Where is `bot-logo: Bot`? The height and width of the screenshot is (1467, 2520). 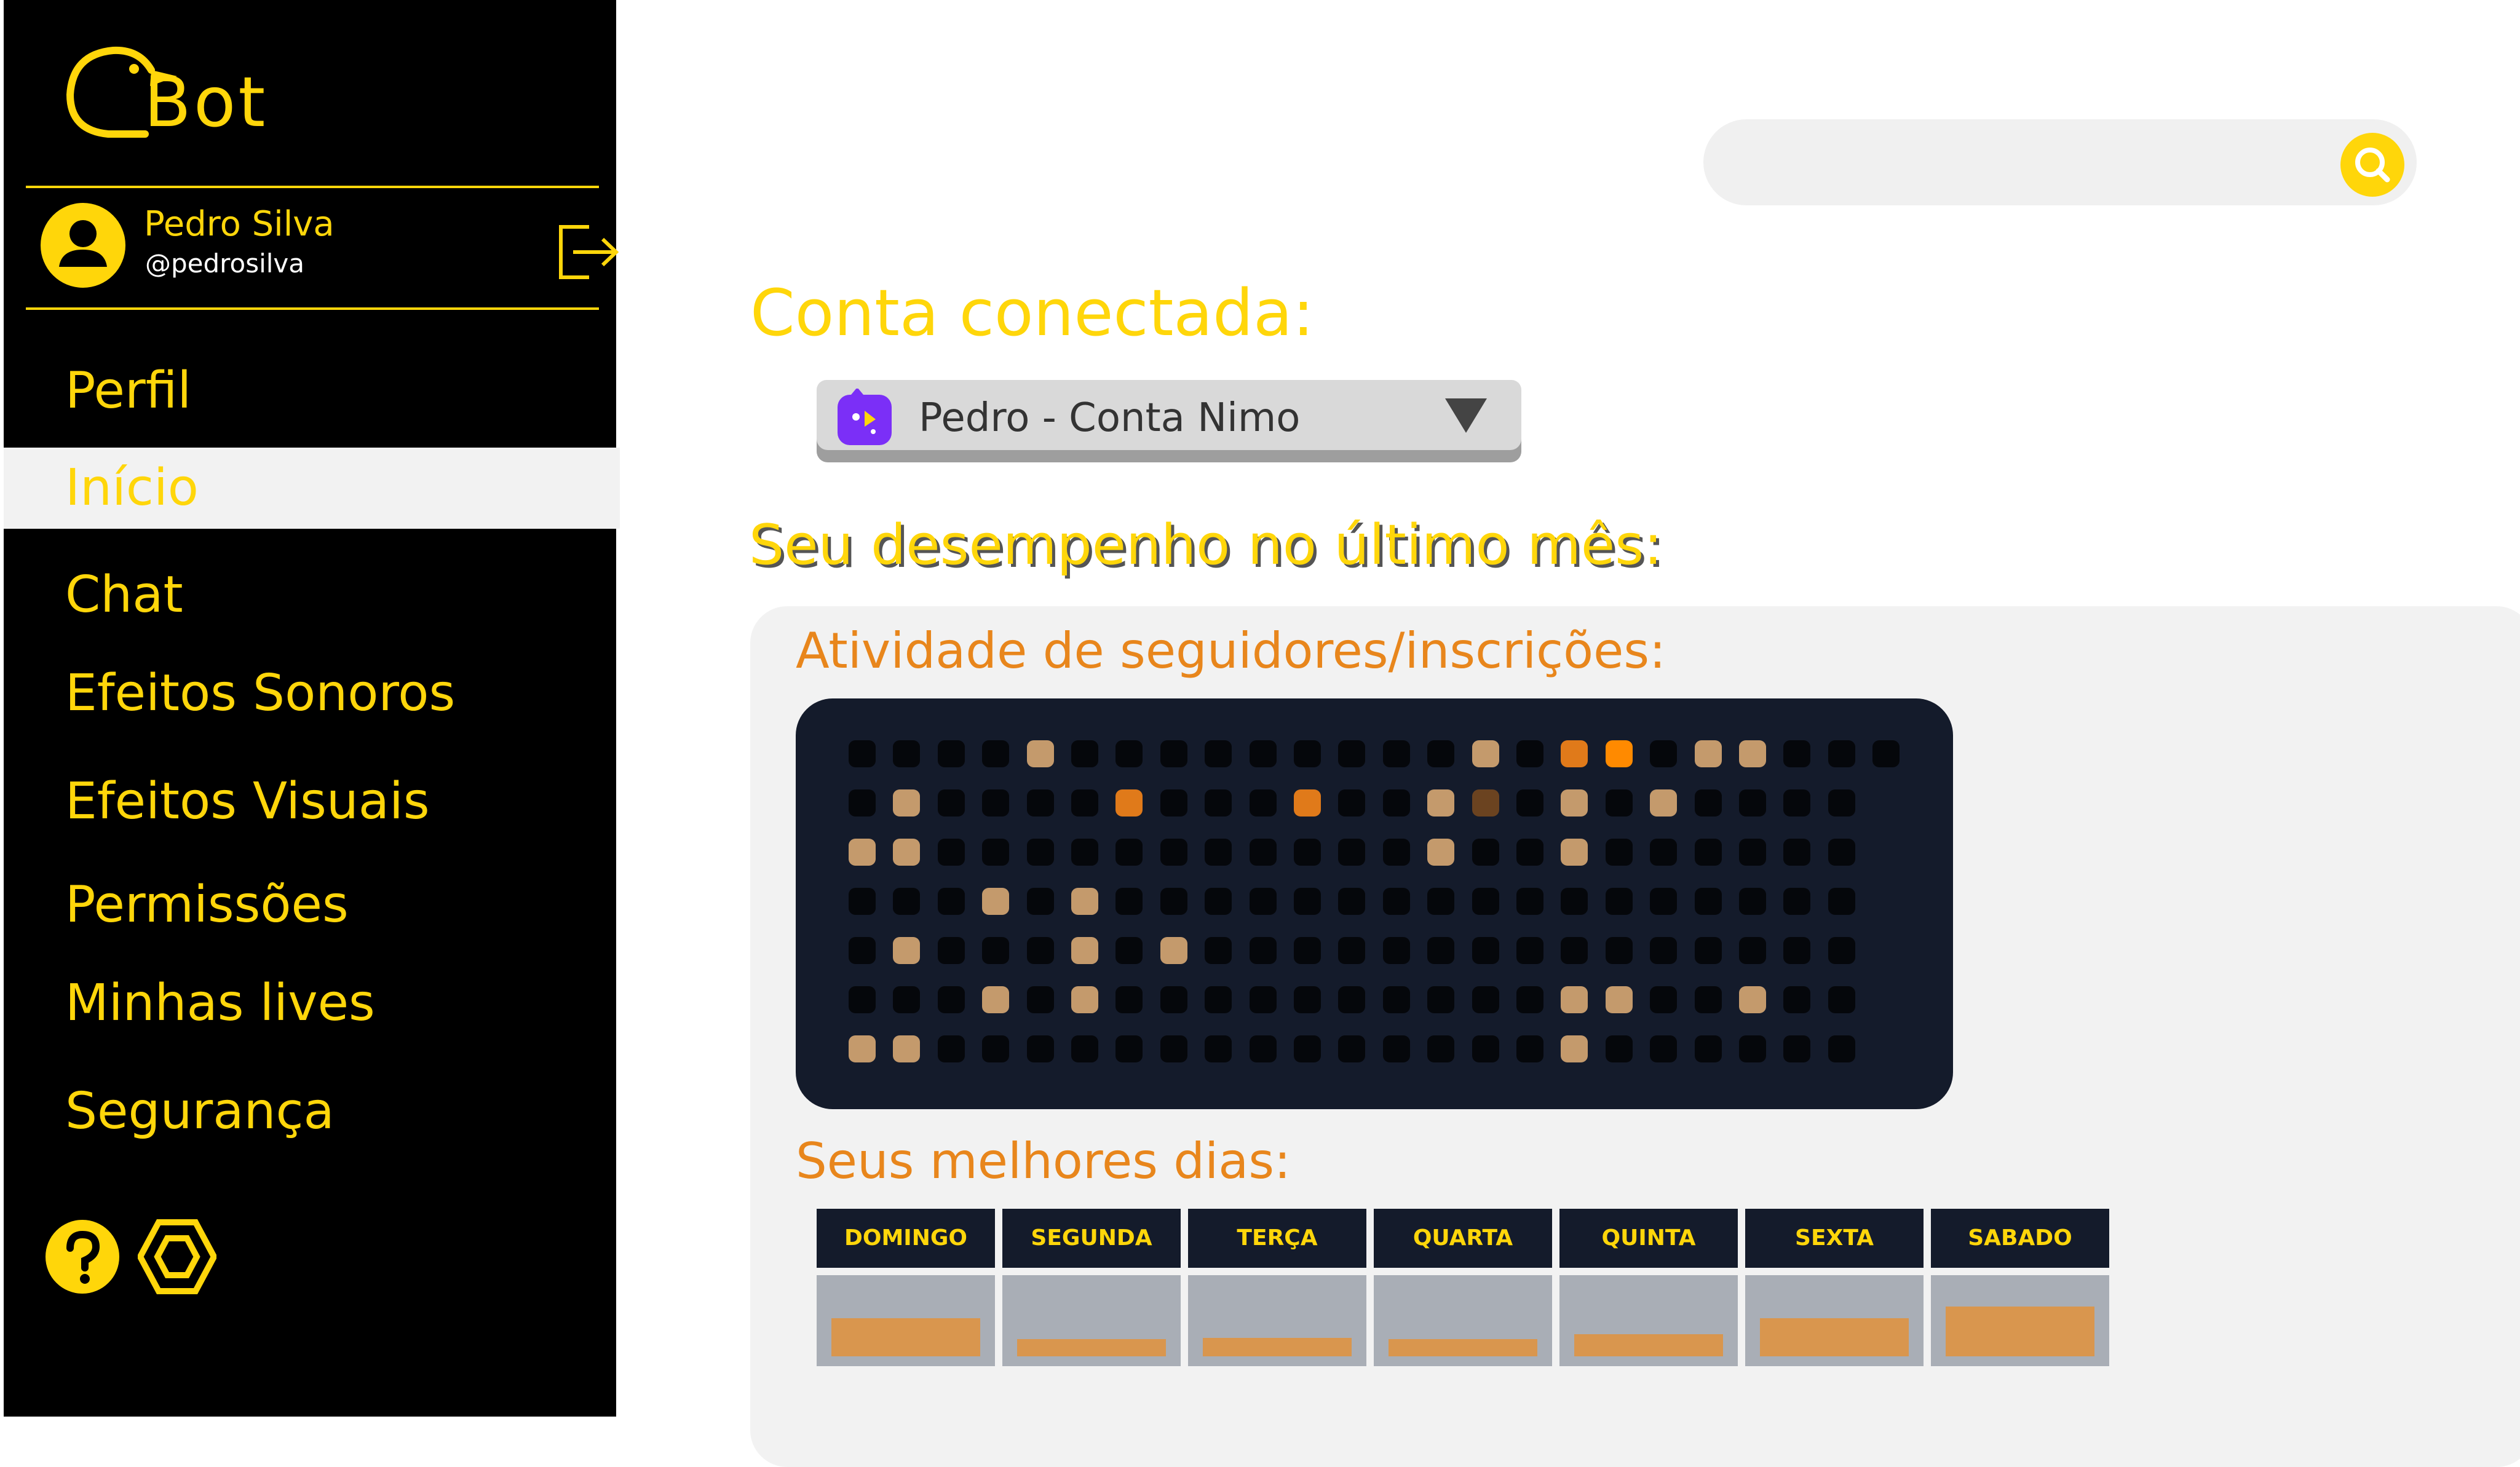
bot-logo: Bot is located at coordinates (165, 99).